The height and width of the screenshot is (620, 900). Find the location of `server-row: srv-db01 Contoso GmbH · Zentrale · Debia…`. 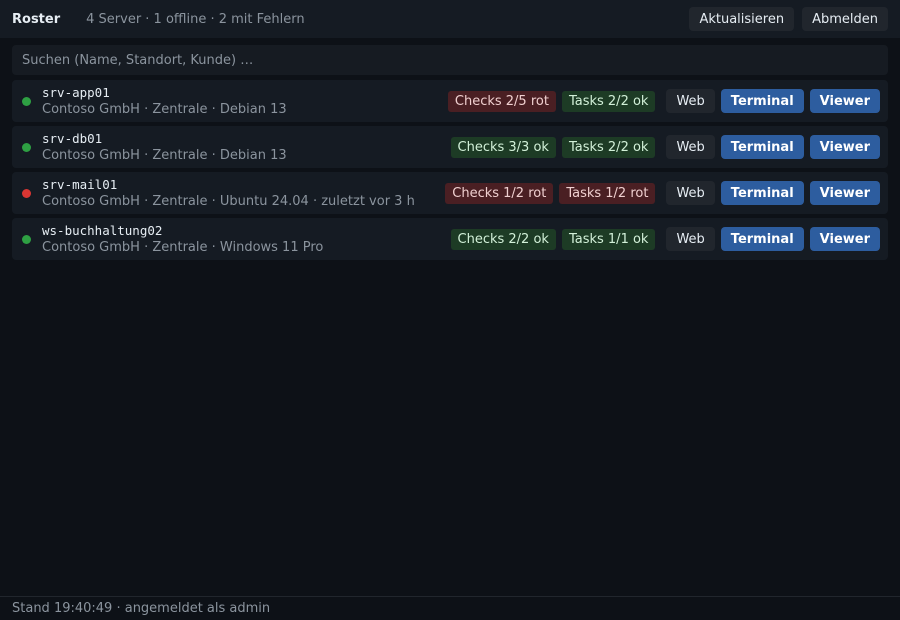

server-row: srv-db01 Contoso GmbH · Zentrale · Debia… is located at coordinates (450, 147).